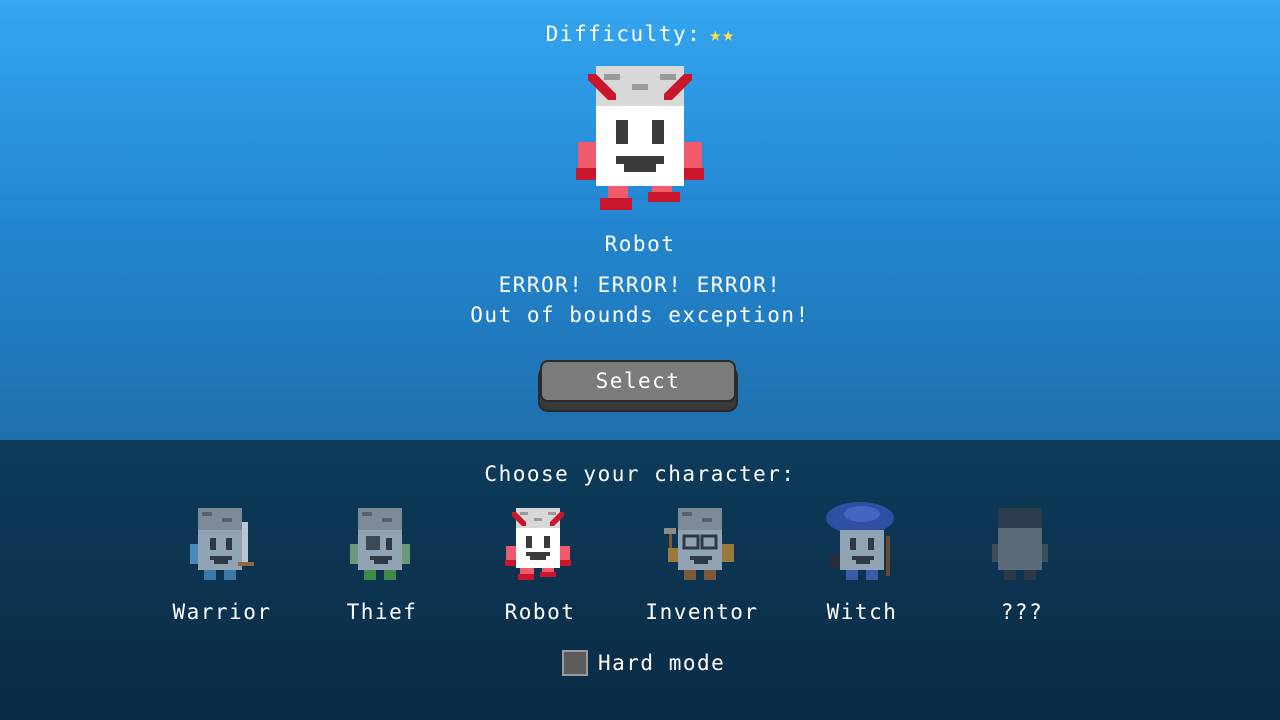 Image resolution: width=1280 pixels, height=720 pixels. What do you see at coordinates (640, 244) in the screenshot?
I see `selected-character-name: Robot` at bounding box center [640, 244].